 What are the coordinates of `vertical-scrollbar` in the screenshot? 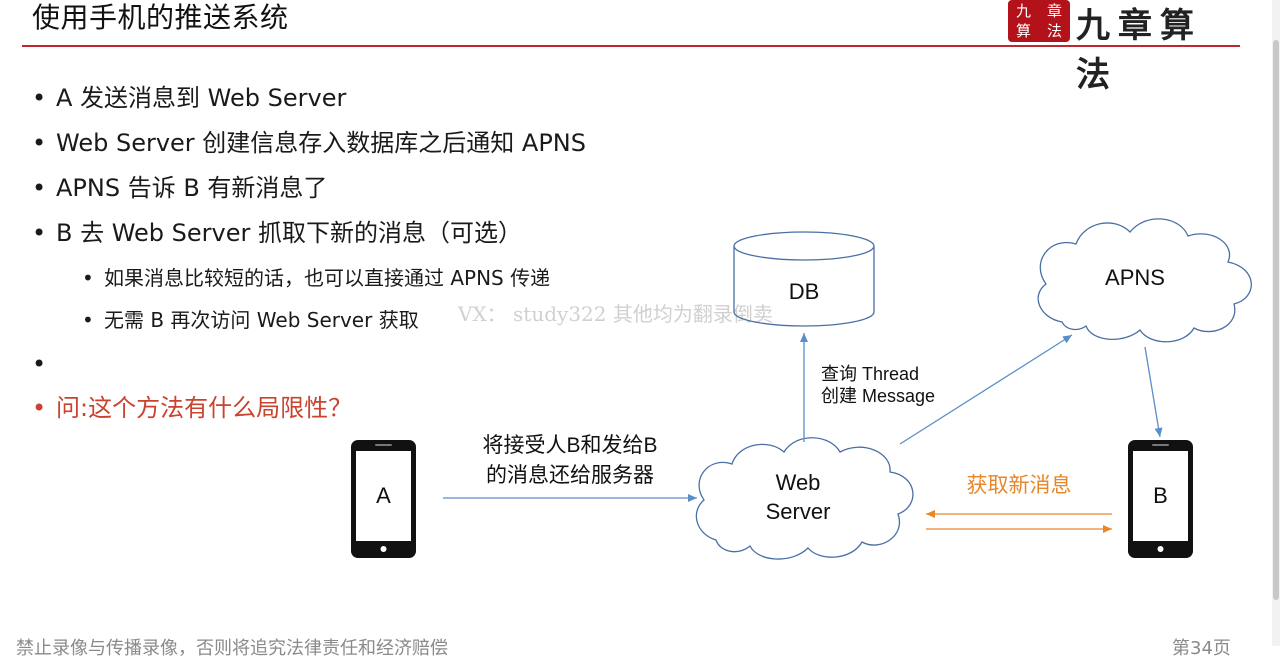 It's located at (1276, 323).